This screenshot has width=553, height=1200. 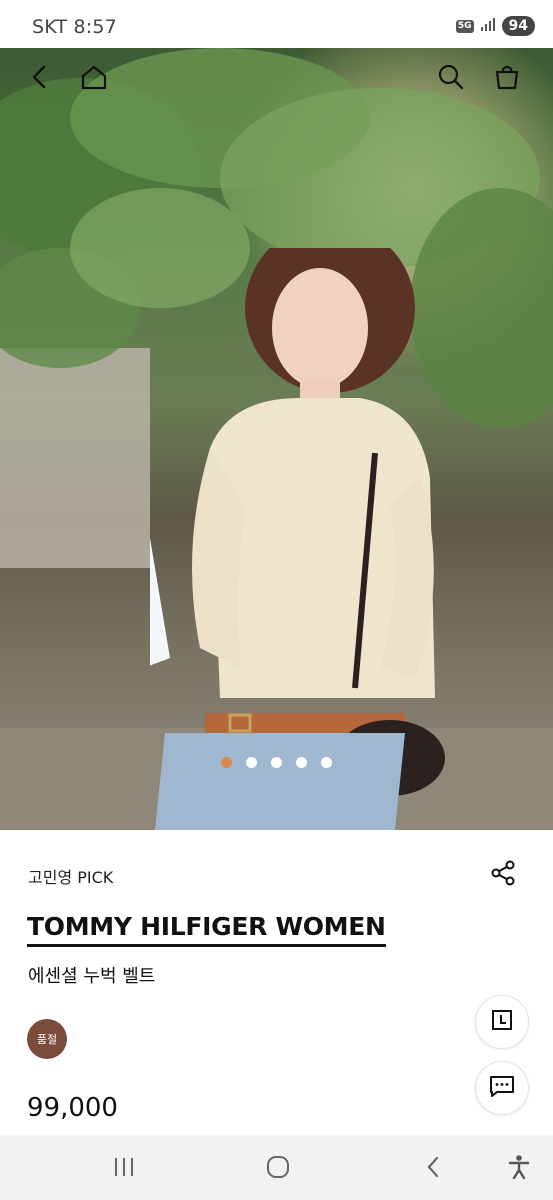 I want to click on chat-button, so click(x=502, y=1088).